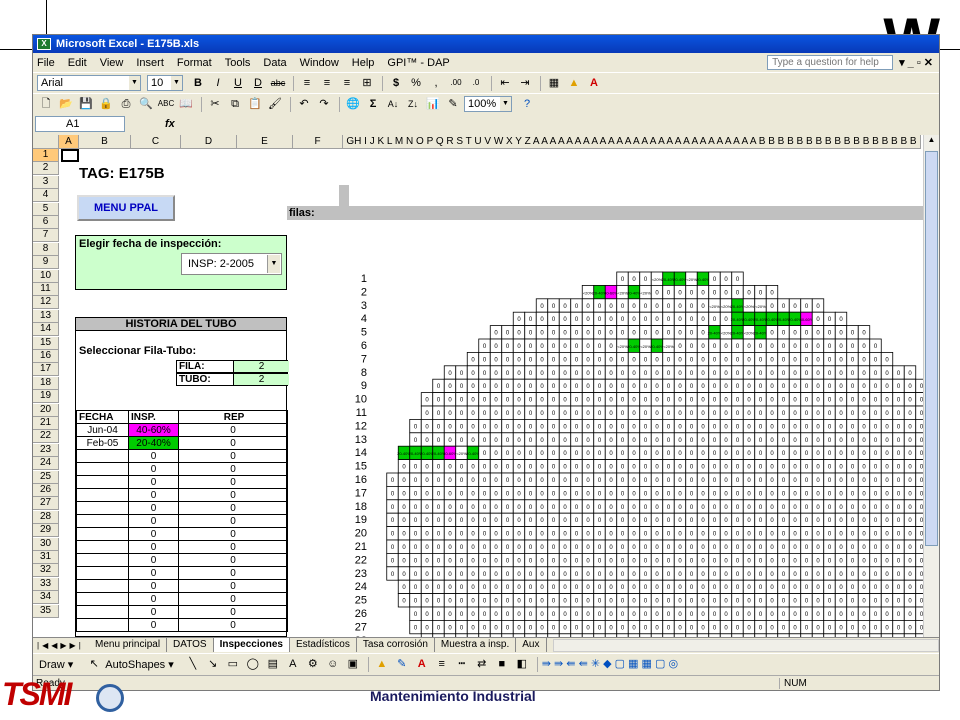 Image resolution: width=960 pixels, height=720 pixels. Describe the element at coordinates (61, 645) in the screenshot. I see `tab-nav-arrows: |◀◀▶▶|` at that location.